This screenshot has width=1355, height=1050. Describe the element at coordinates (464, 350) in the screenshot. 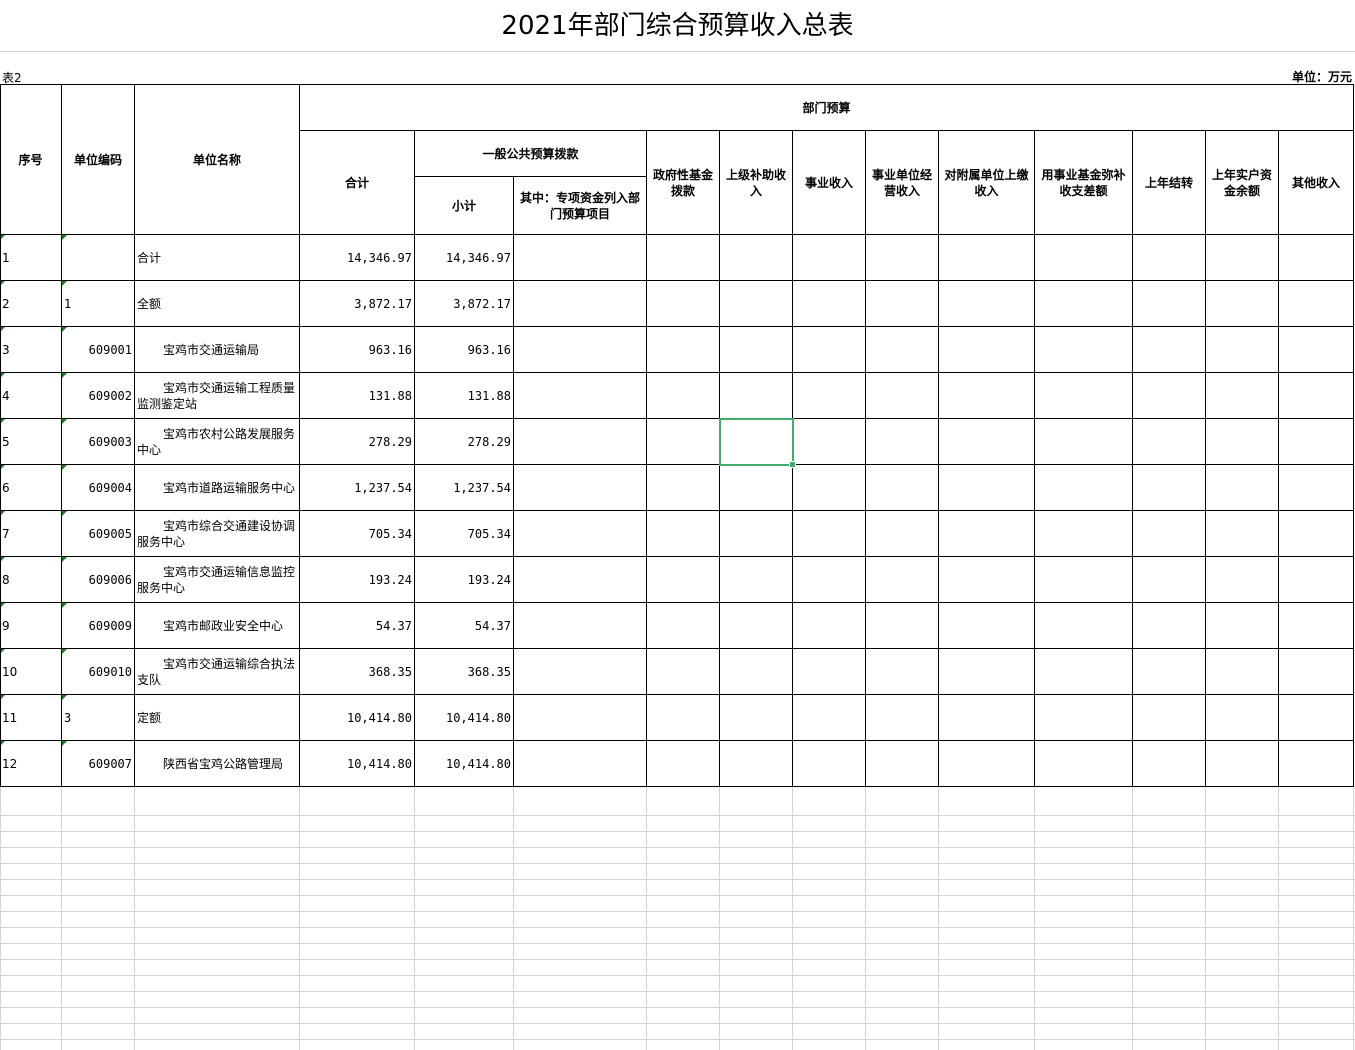

I see `cell-subtotal: 963.16` at that location.